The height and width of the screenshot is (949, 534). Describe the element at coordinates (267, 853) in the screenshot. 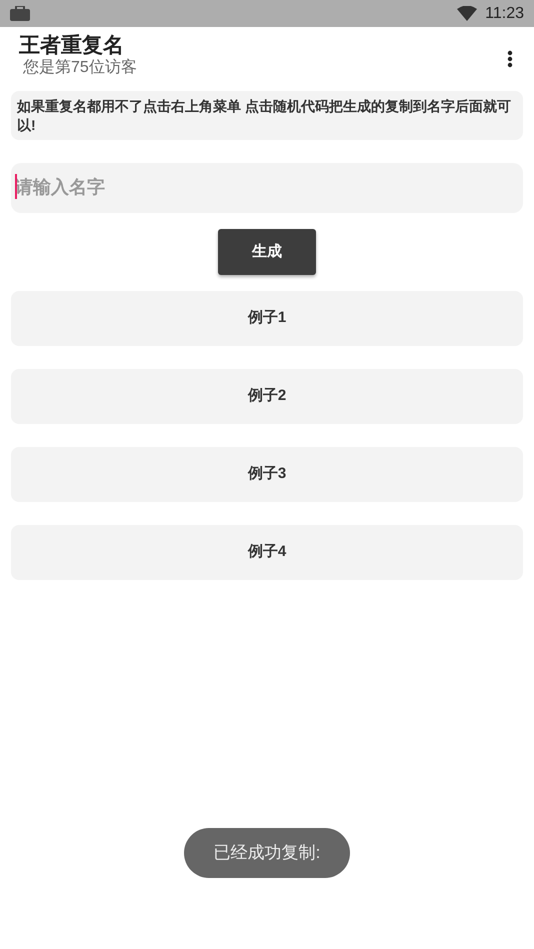

I see `toast-message: 已经成功复制:` at that location.